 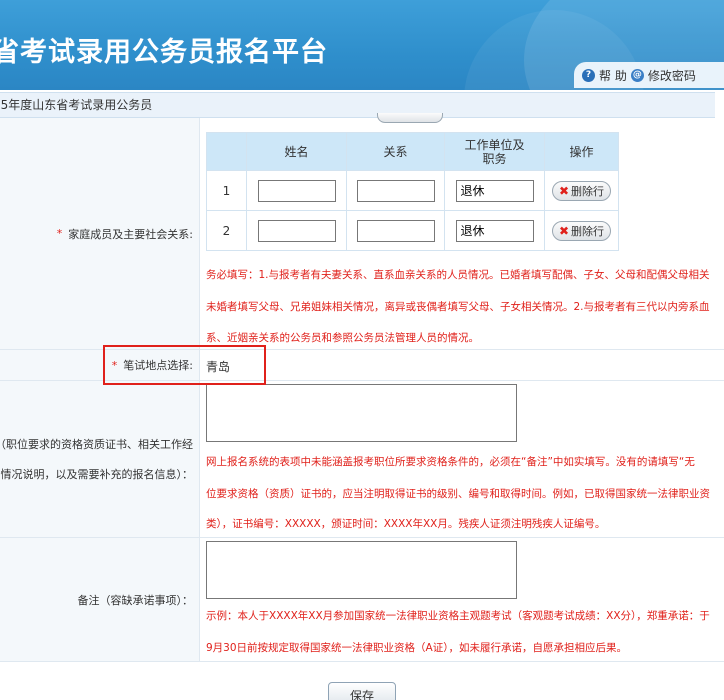 What do you see at coordinates (342, 338) in the screenshot?
I see `family-note: 系、近姻亲关系的公务员和参照公务员法管理人员的情况。` at bounding box center [342, 338].